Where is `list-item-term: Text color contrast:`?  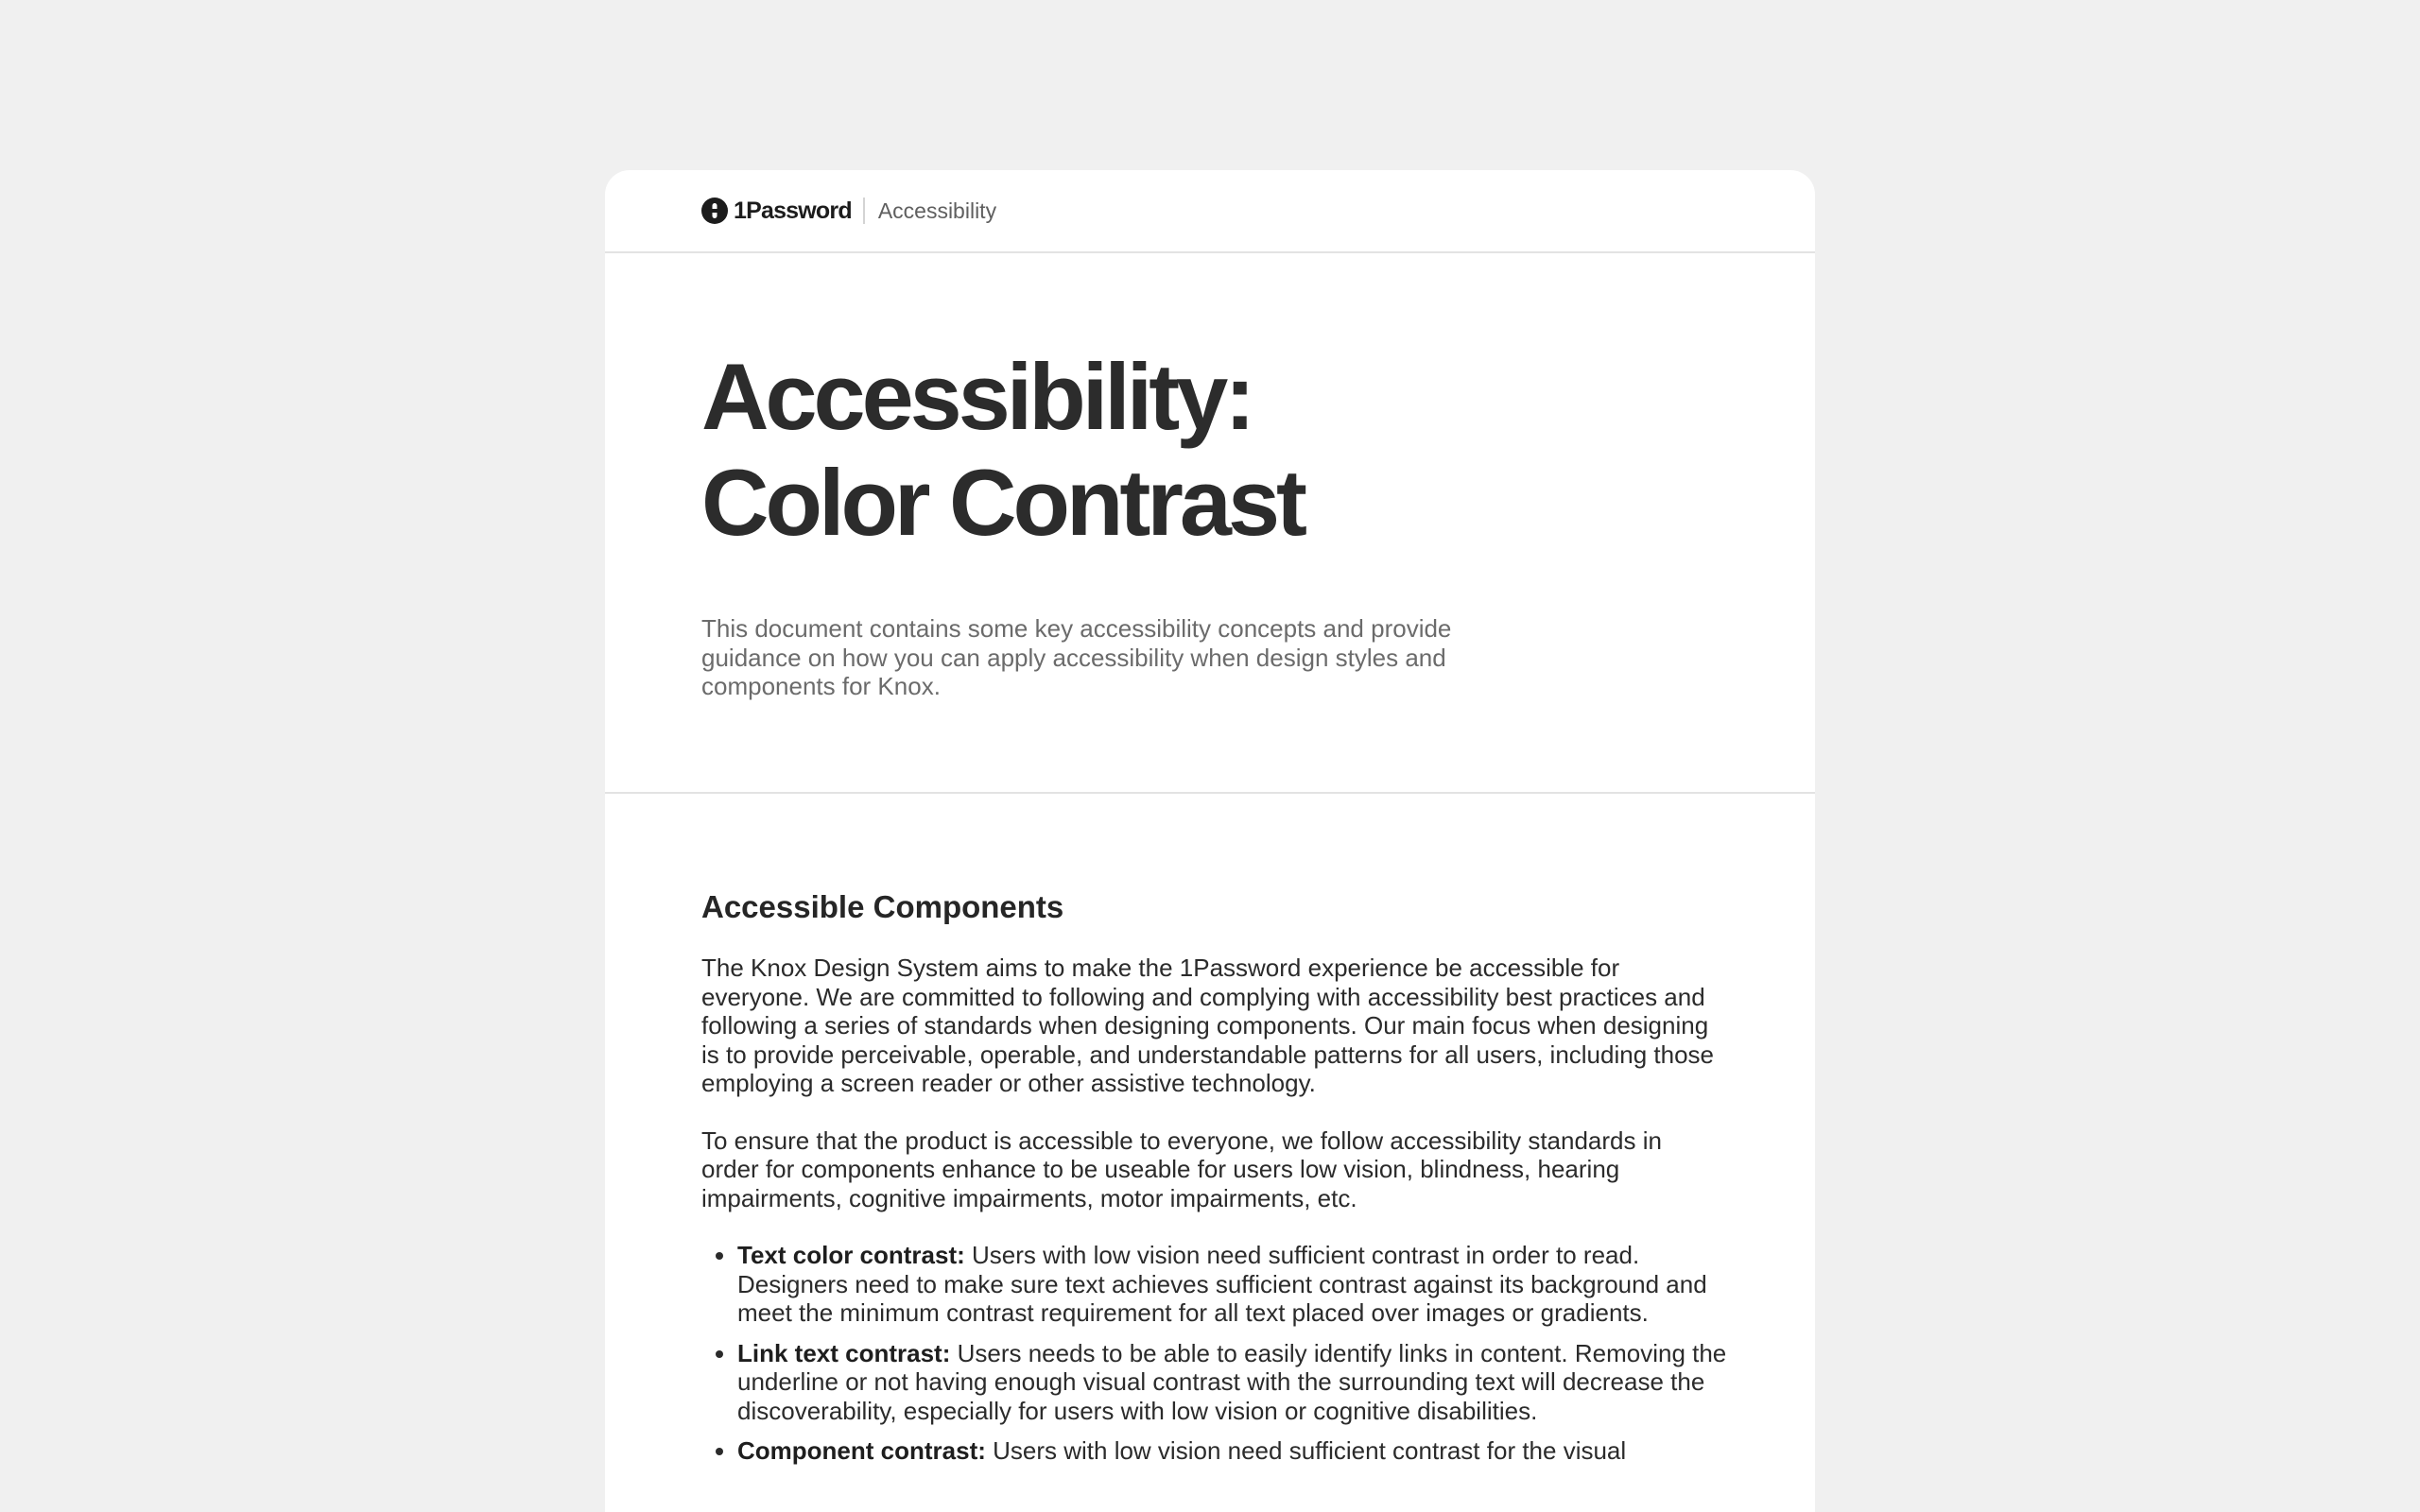 list-item-term: Text color contrast: is located at coordinates (851, 1255).